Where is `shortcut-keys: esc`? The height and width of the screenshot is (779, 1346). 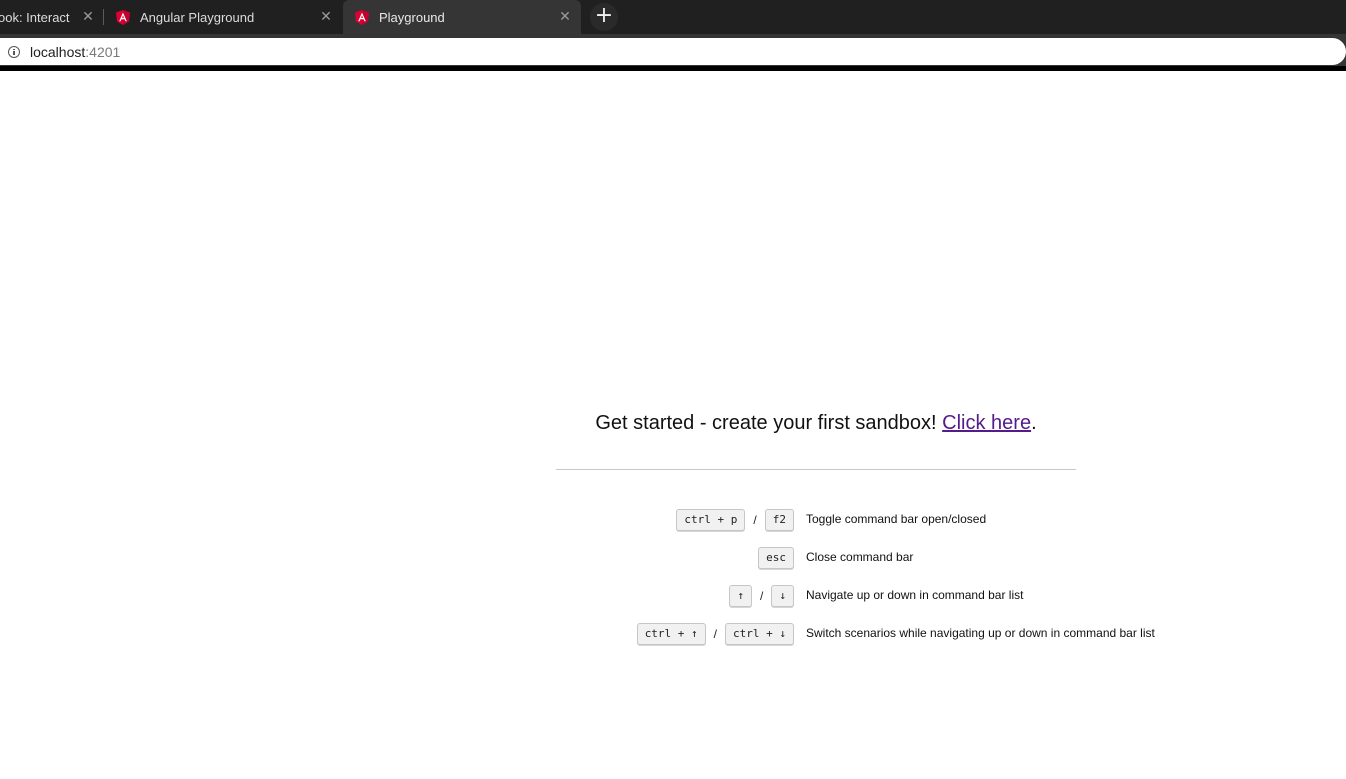
shortcut-keys: esc is located at coordinates (776, 558).